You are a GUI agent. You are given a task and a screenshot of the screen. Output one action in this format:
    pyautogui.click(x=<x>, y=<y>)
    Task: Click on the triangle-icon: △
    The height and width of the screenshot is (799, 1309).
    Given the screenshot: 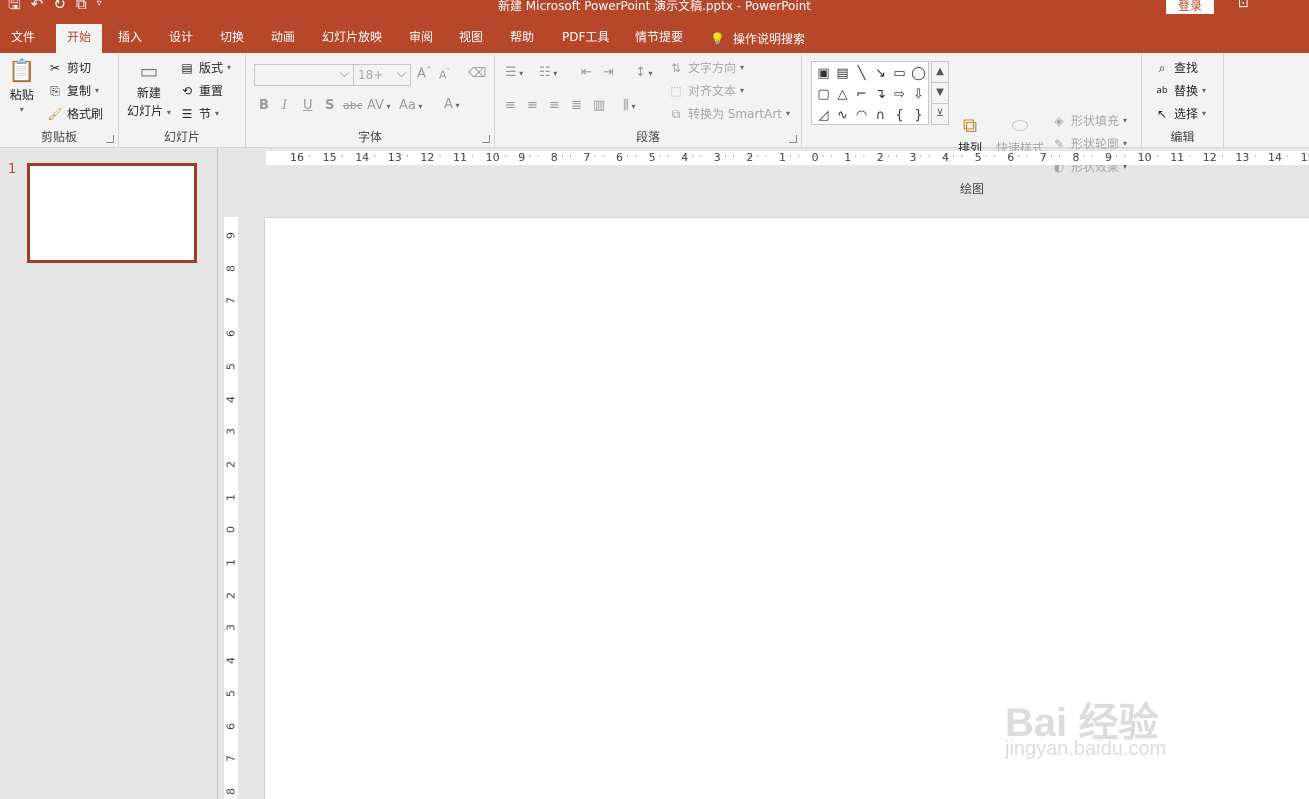 What is the action you would take?
    pyautogui.click(x=842, y=95)
    